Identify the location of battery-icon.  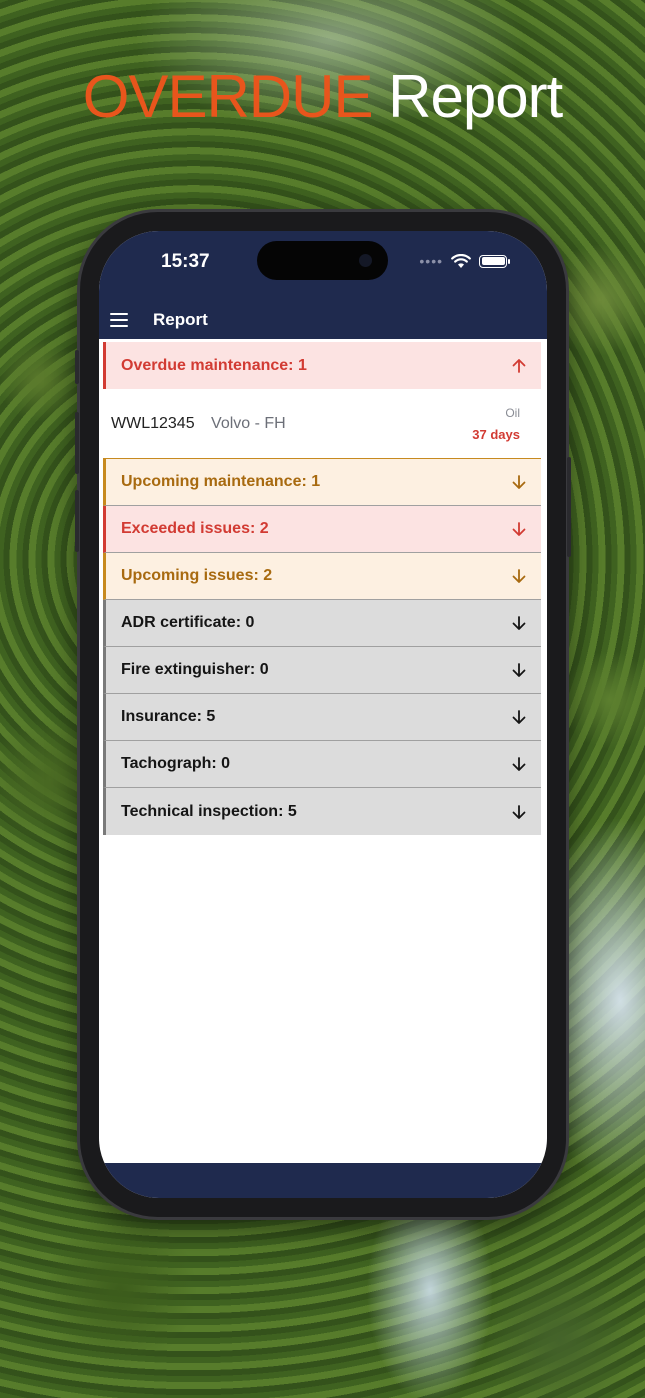
(494, 261).